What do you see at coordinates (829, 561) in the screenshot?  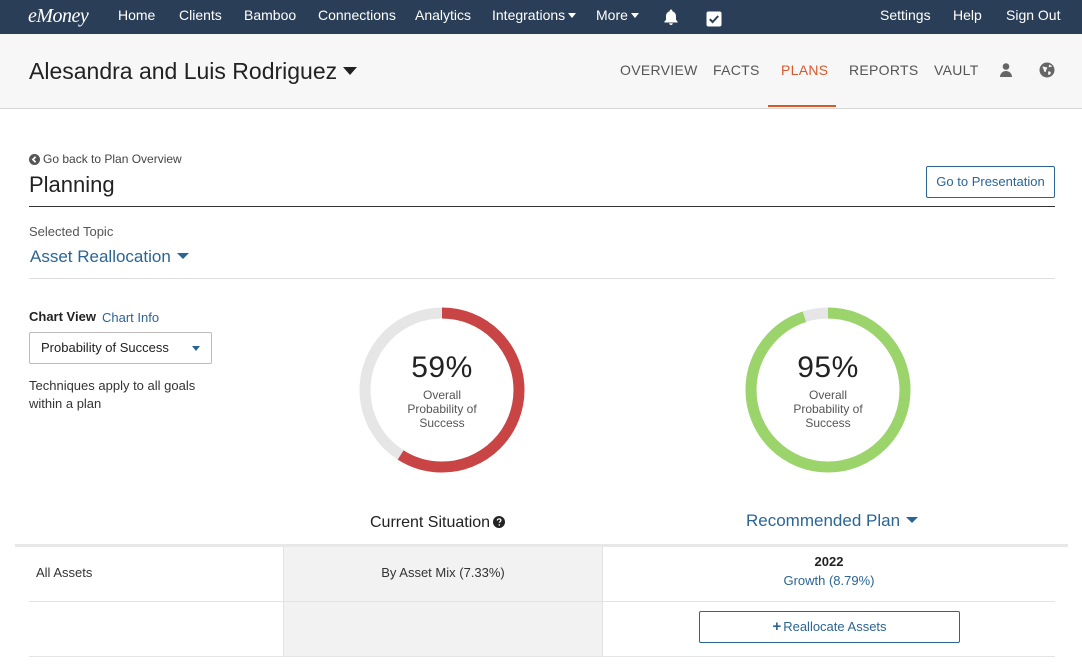 I see `recommended-year: 2022` at bounding box center [829, 561].